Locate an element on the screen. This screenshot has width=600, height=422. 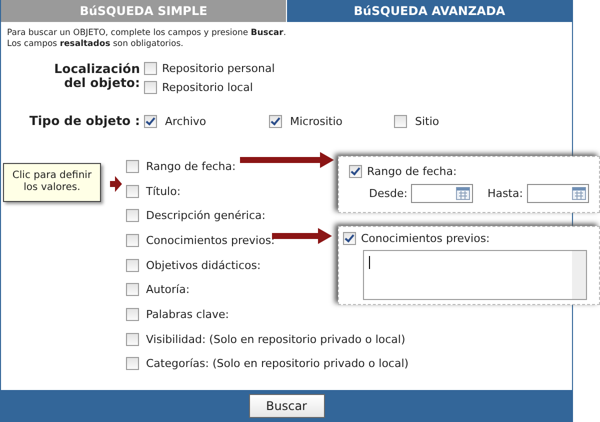
option-label: Sitio is located at coordinates (427, 121).